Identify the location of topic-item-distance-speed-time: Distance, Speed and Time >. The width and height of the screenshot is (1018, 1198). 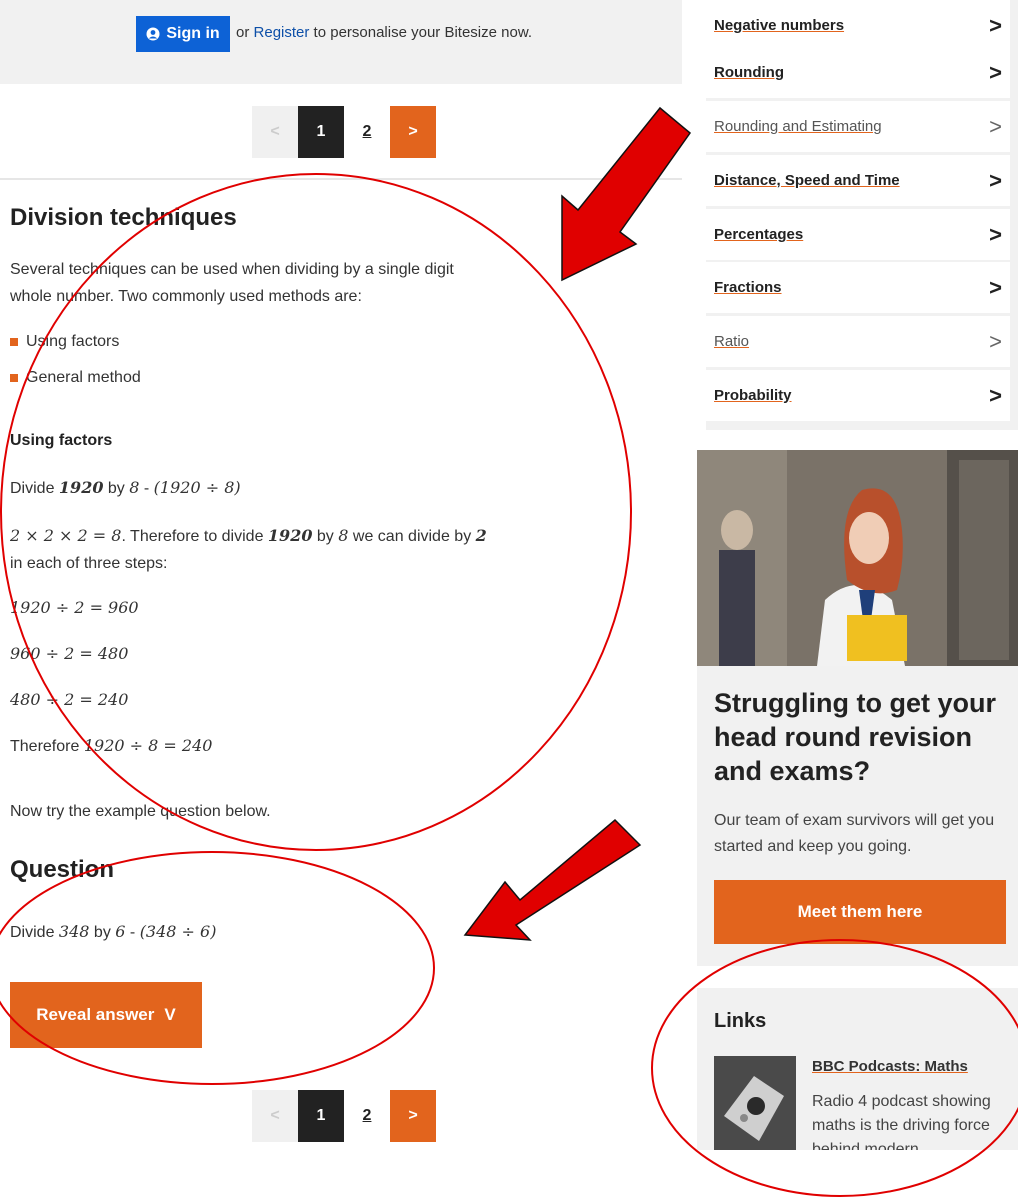
(858, 180).